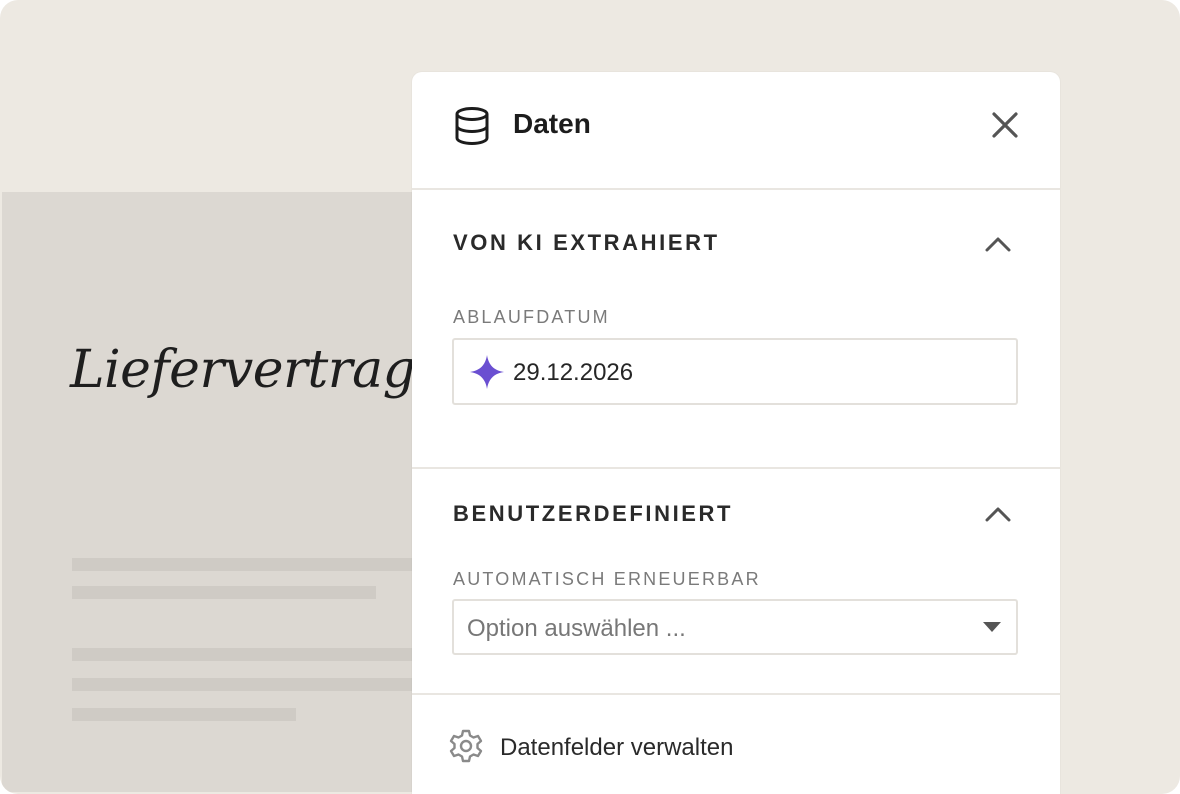 This screenshot has width=1180, height=794. Describe the element at coordinates (586, 242) in the screenshot. I see `section-title-ai-extracted: VON KI EXTRAHIERT` at that location.